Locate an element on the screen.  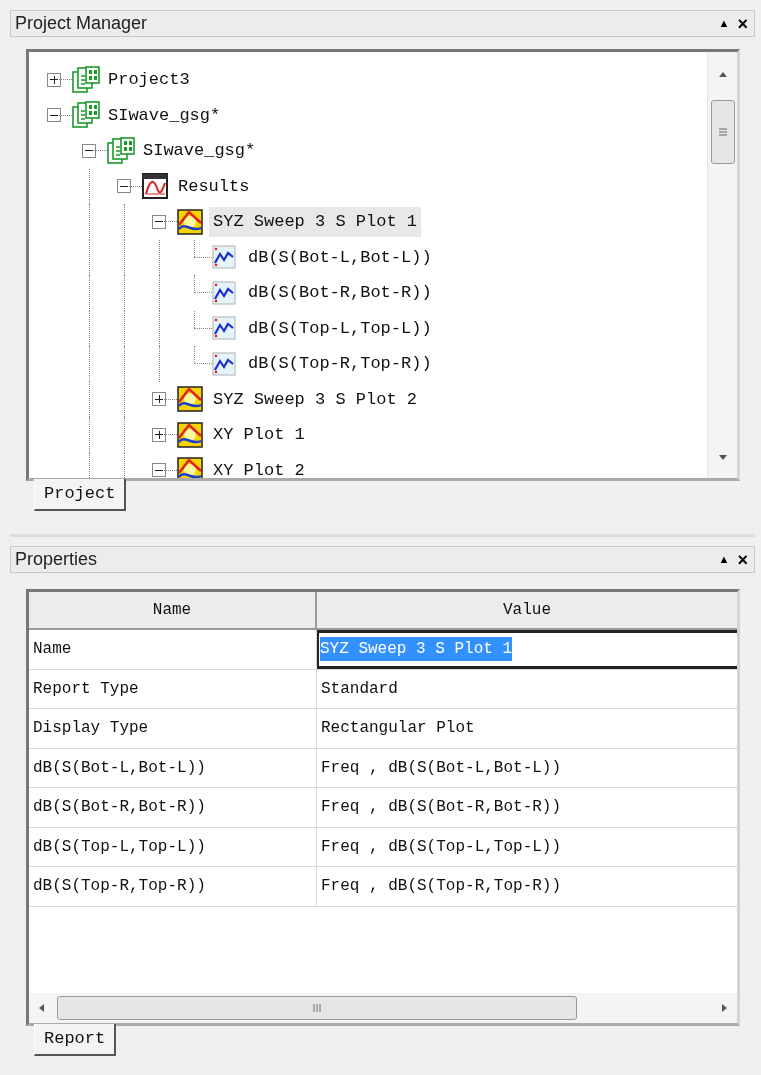
scroll-left-icon is located at coordinates (41, 1008).